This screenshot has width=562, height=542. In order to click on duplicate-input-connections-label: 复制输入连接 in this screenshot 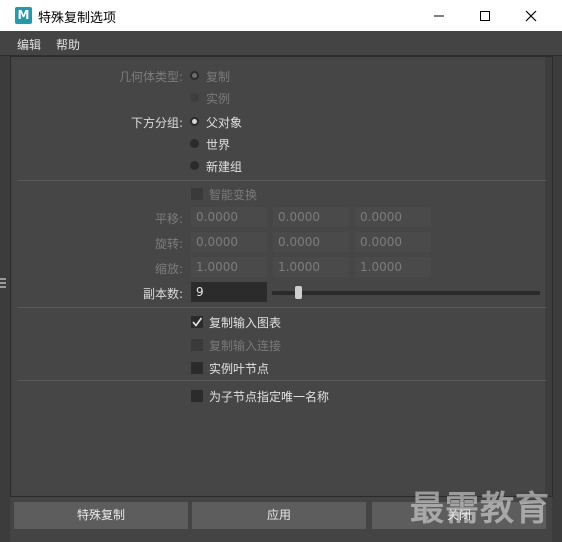, I will do `click(245, 346)`.